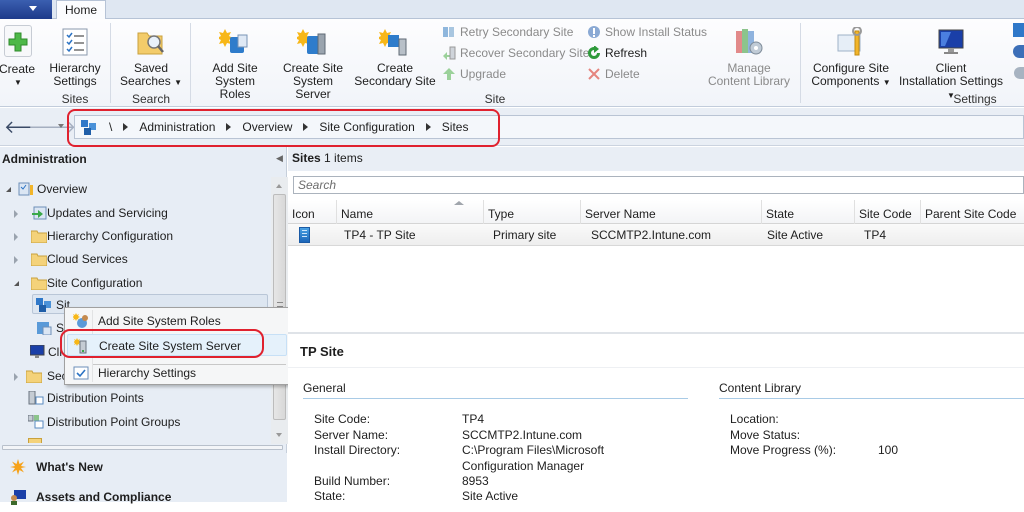 The height and width of the screenshot is (512, 1024). Describe the element at coordinates (235, 64) in the screenshot. I see `add-site-system-roles-button: Add Site System Roles` at that location.